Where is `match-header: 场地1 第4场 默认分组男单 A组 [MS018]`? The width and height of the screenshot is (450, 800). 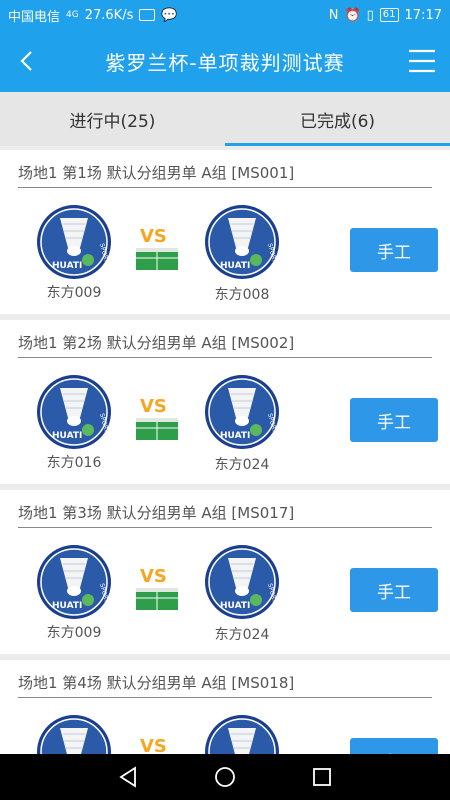 match-header: 场地1 第4场 默认分组男单 A组 [MS018] is located at coordinates (225, 684).